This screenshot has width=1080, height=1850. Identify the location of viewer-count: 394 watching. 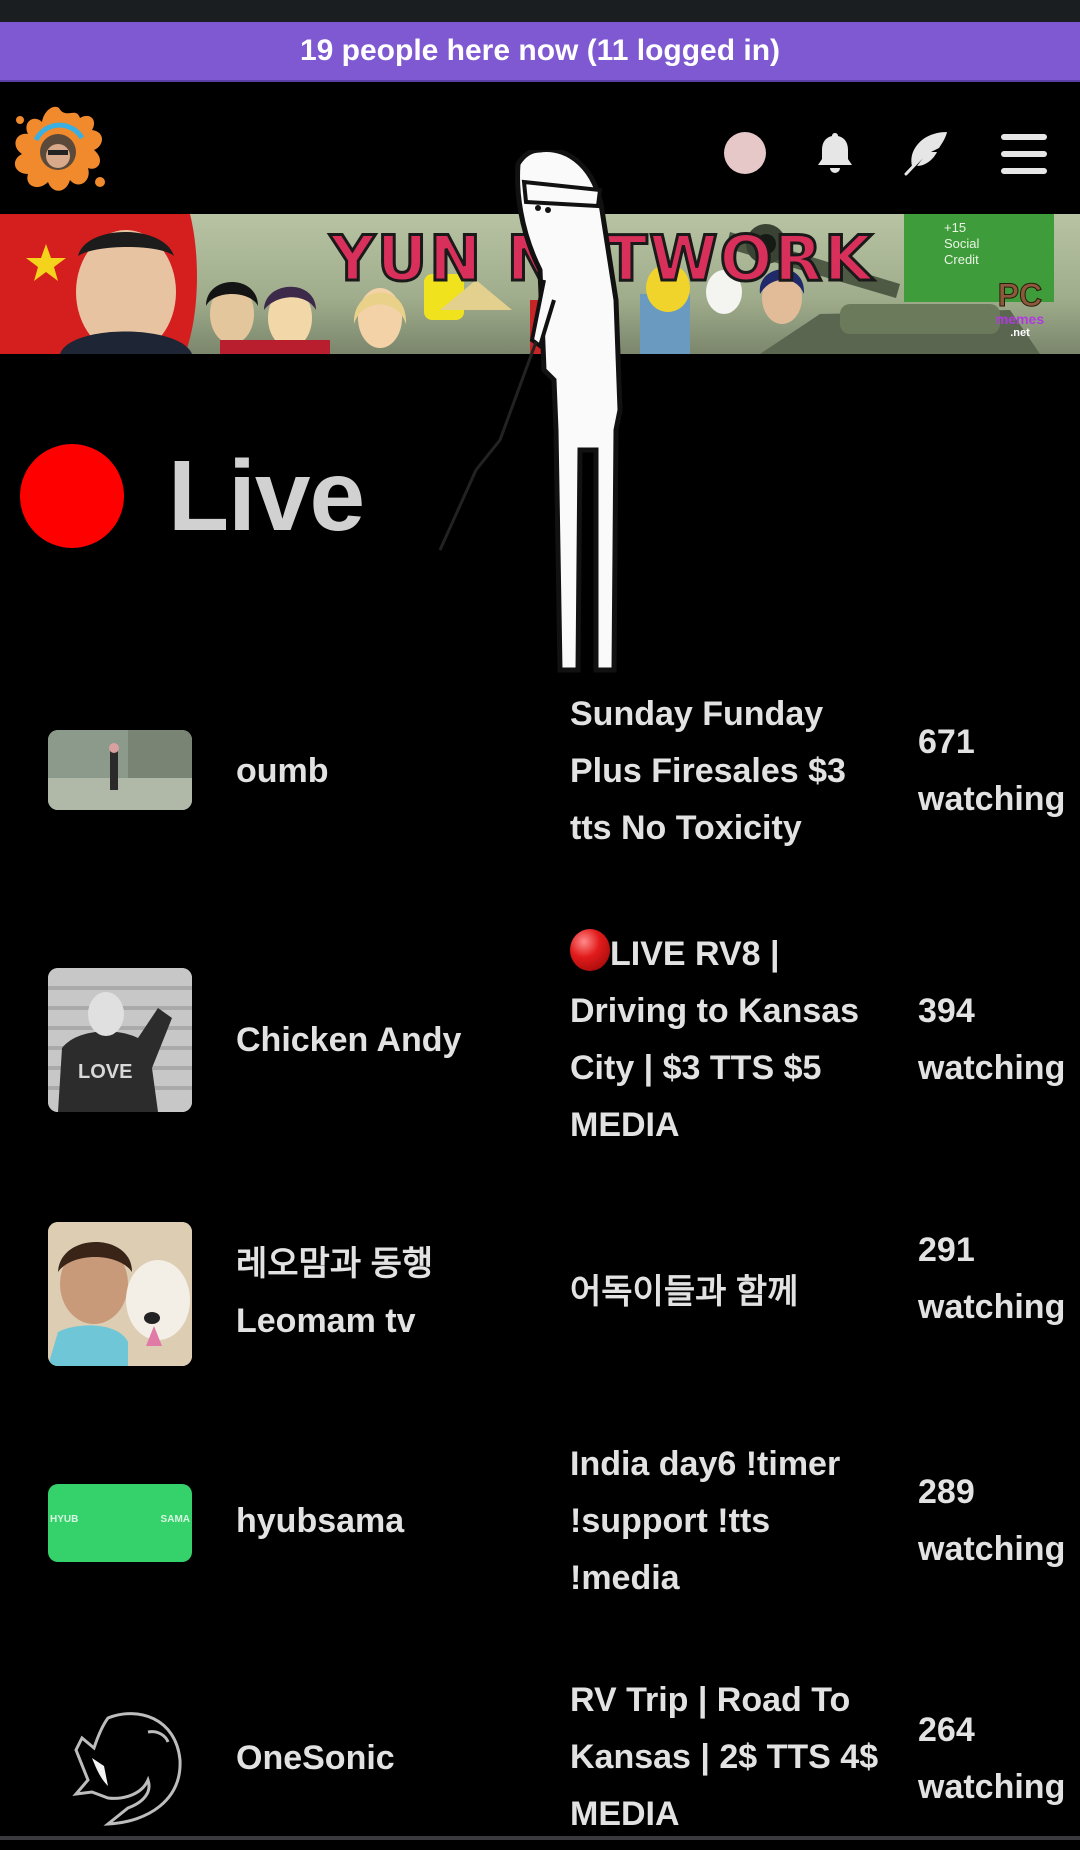
(999, 1040).